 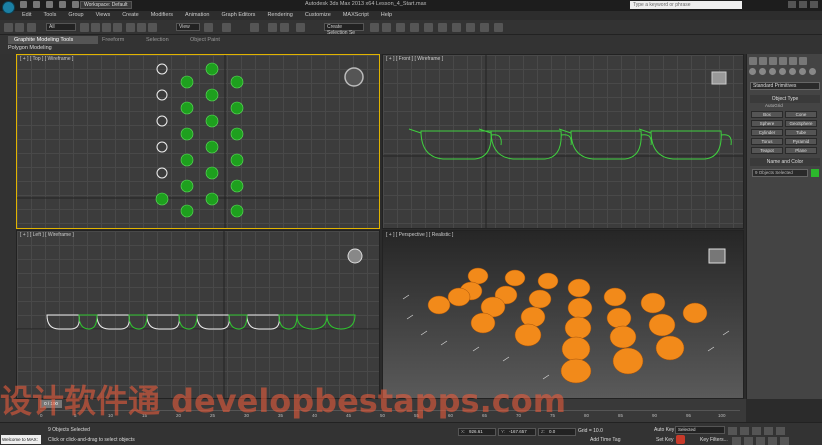 What do you see at coordinates (300, 27) in the screenshot?
I see `edit-named-sets-icon` at bounding box center [300, 27].